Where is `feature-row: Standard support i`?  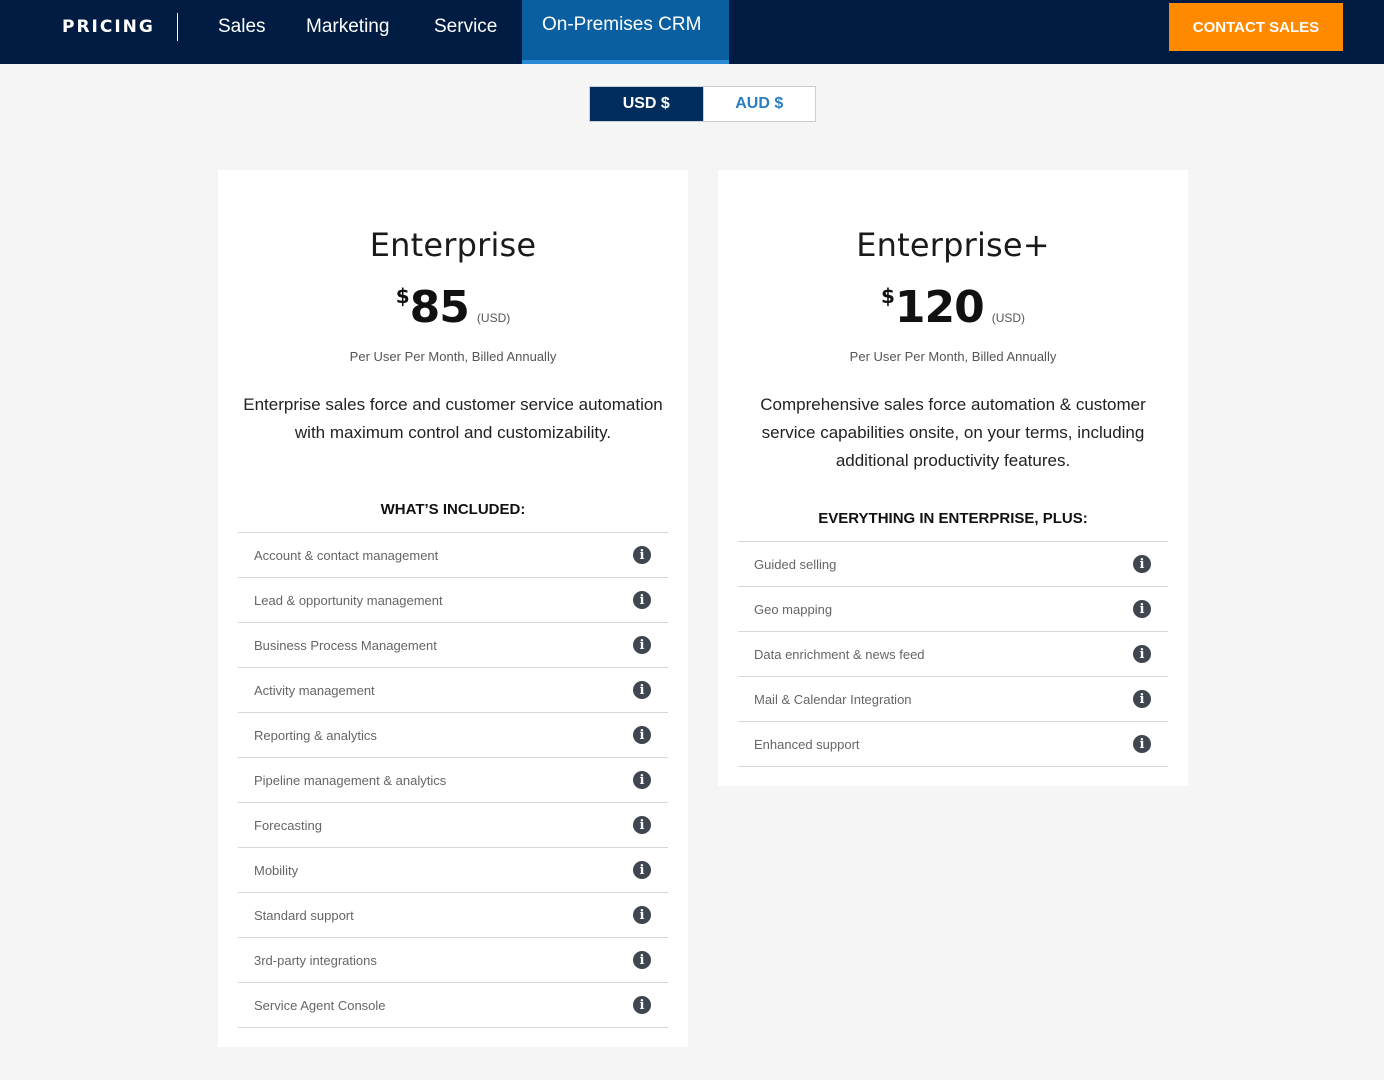
feature-row: Standard support i is located at coordinates (453, 915).